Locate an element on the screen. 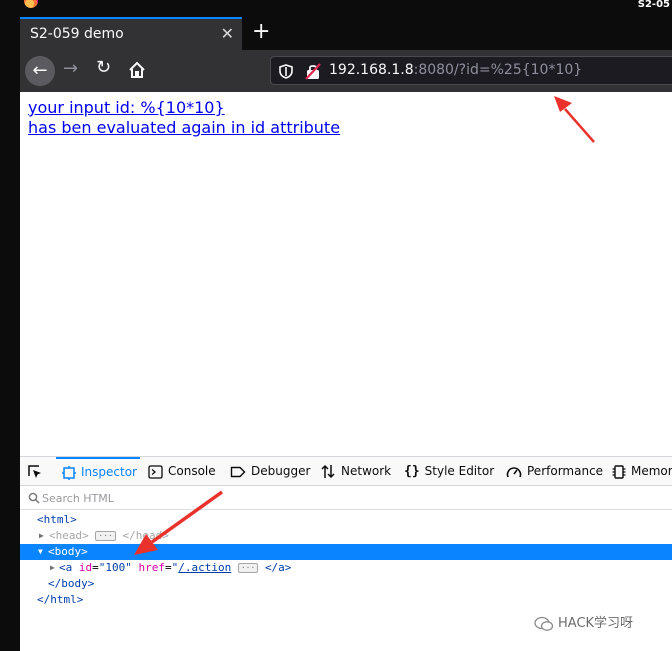 This screenshot has height=651, width=672. node-head-open: <head> is located at coordinates (69, 535).